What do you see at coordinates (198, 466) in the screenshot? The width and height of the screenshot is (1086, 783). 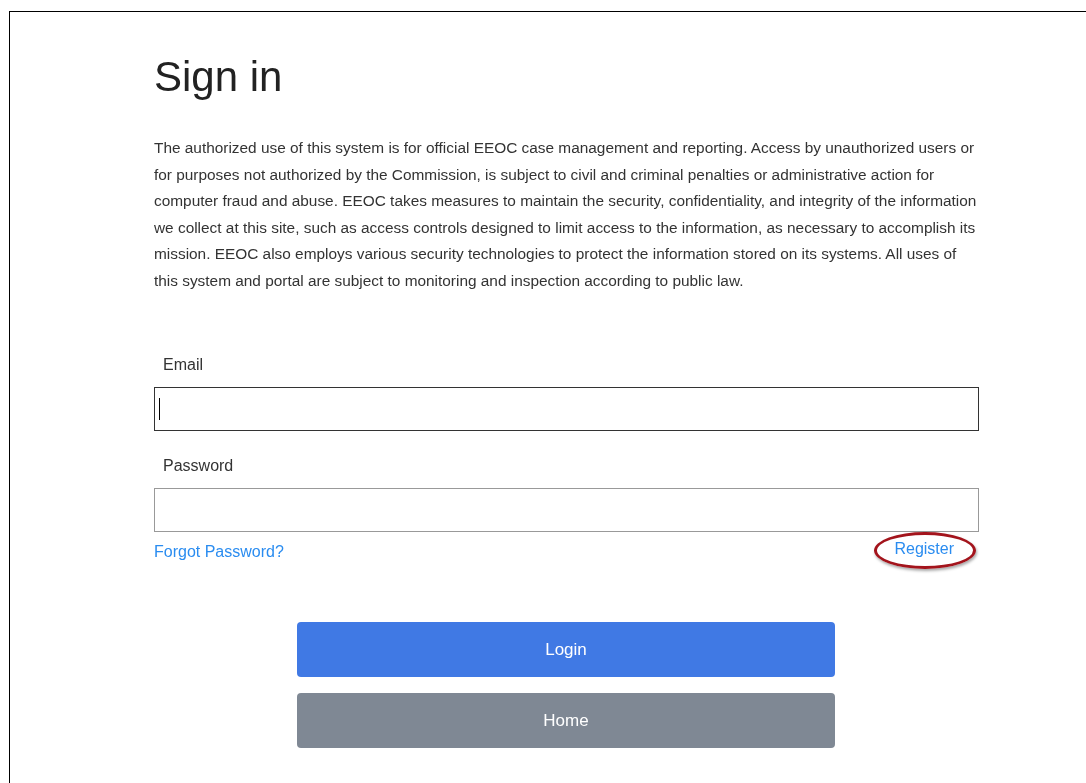 I see `field-label: Password` at bounding box center [198, 466].